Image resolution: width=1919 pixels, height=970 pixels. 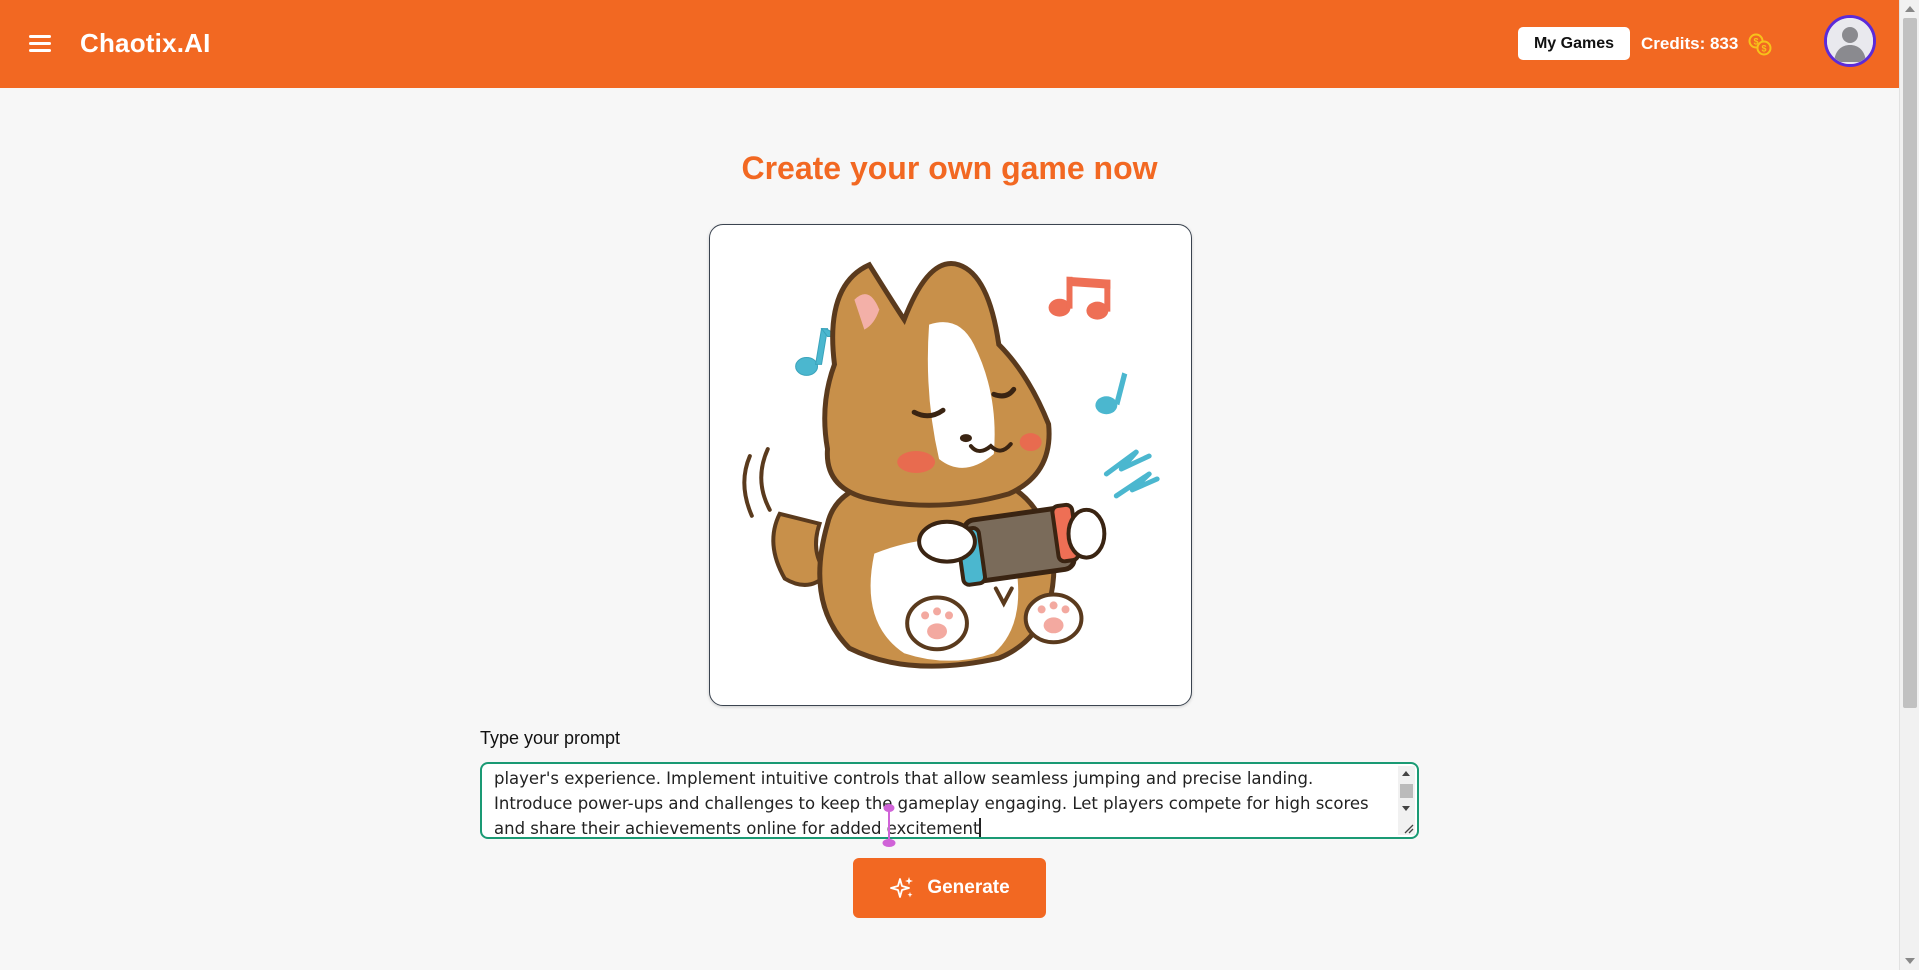 I want to click on brand-logo-text: Chaotix.AI, so click(x=145, y=43).